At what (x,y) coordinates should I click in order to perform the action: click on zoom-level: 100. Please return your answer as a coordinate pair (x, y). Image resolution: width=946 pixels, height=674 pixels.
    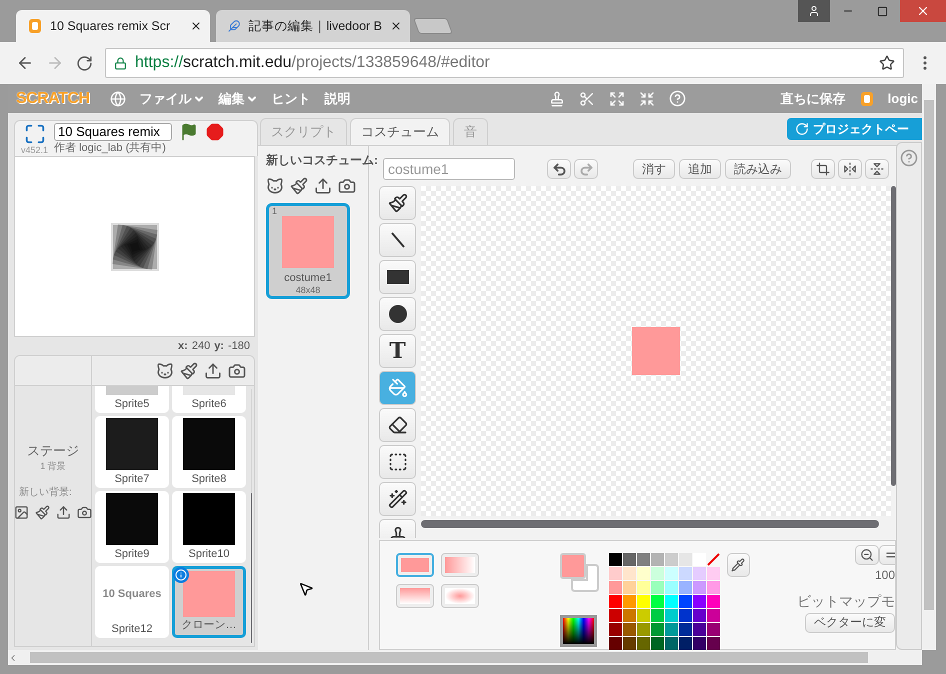
    Looking at the image, I should click on (884, 576).